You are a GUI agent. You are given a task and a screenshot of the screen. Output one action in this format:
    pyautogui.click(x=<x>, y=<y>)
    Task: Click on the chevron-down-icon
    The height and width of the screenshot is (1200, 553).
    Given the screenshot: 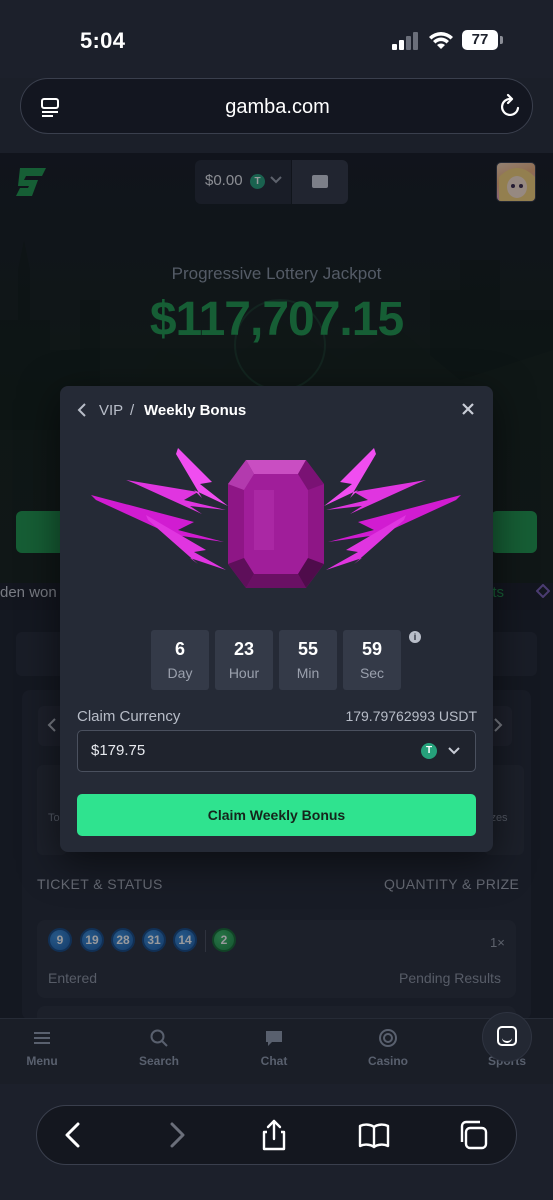 What is the action you would take?
    pyautogui.click(x=454, y=751)
    